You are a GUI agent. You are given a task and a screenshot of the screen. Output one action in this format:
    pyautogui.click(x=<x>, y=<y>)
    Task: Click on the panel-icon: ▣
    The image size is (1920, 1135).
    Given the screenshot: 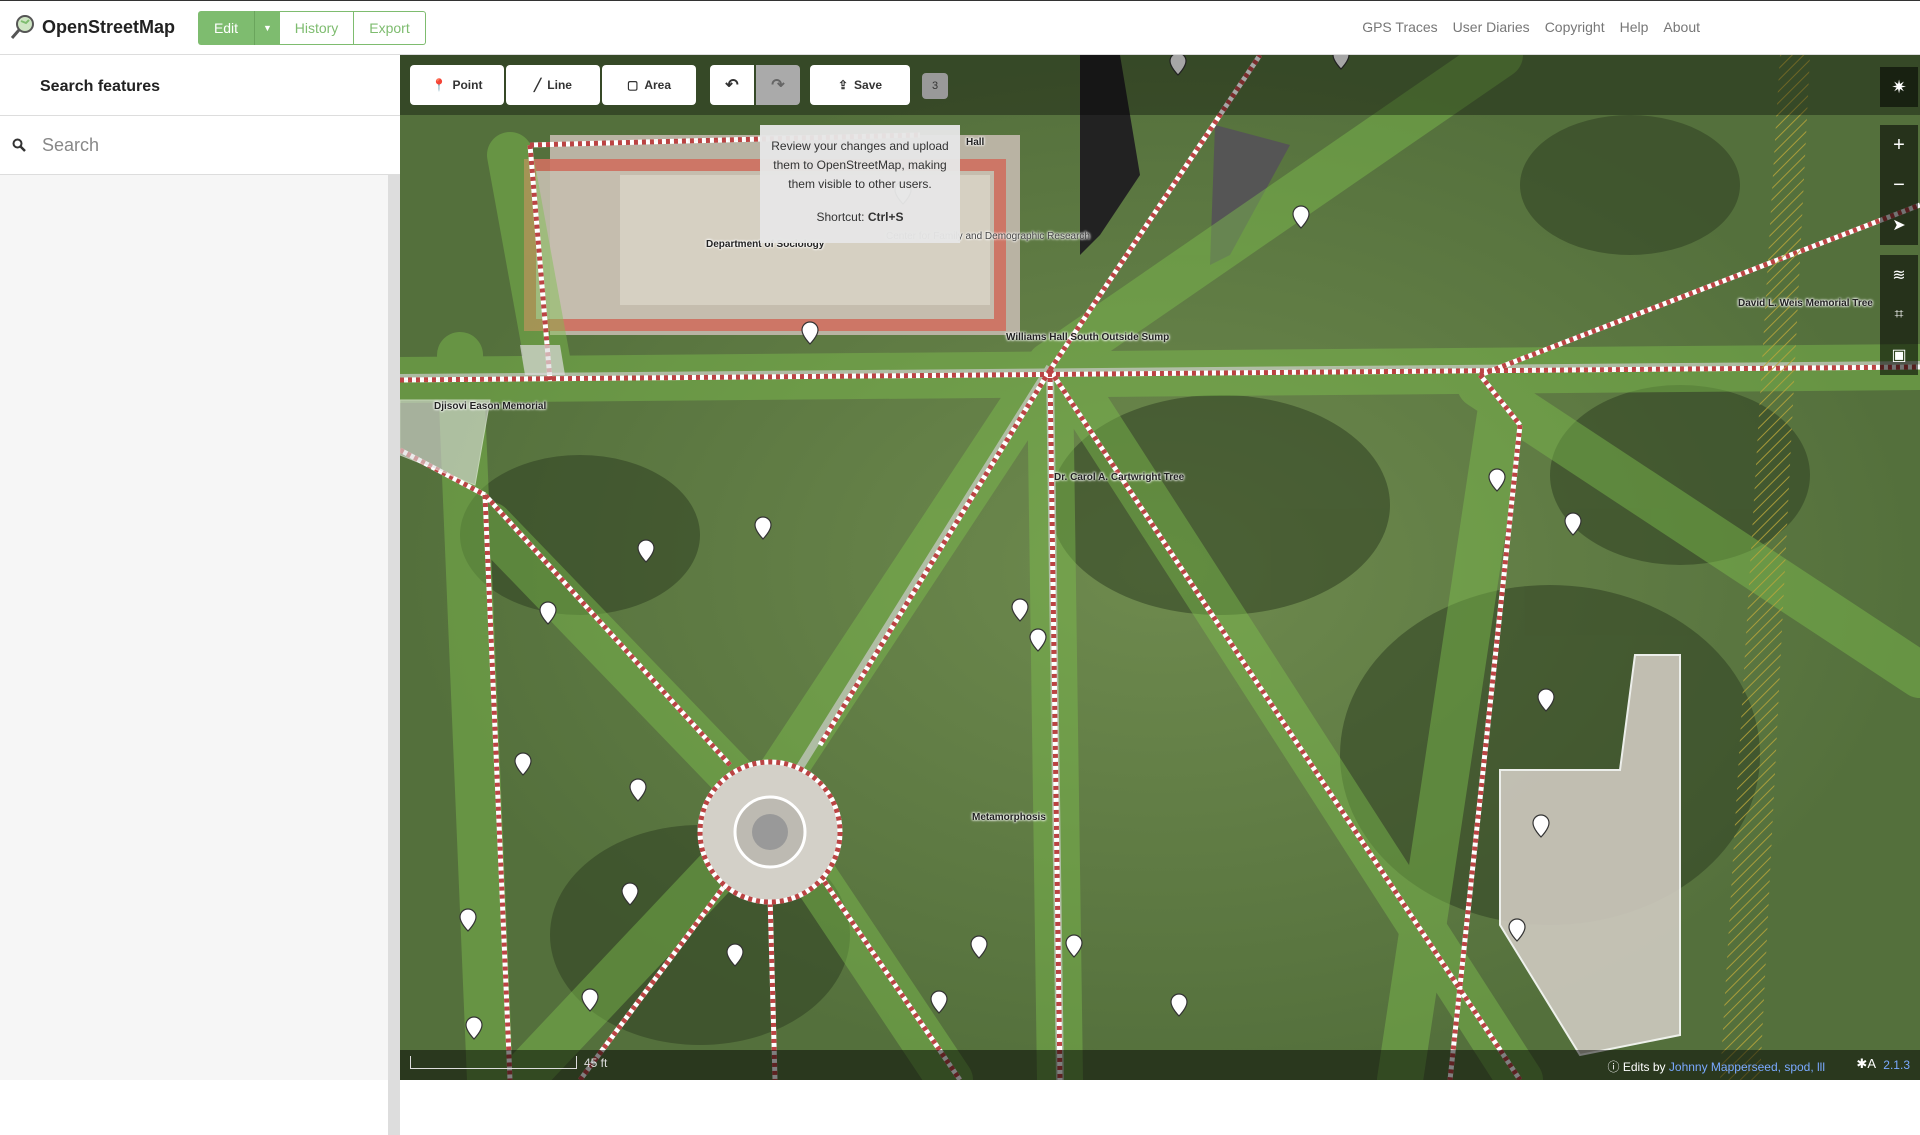 What is the action you would take?
    pyautogui.click(x=1899, y=355)
    